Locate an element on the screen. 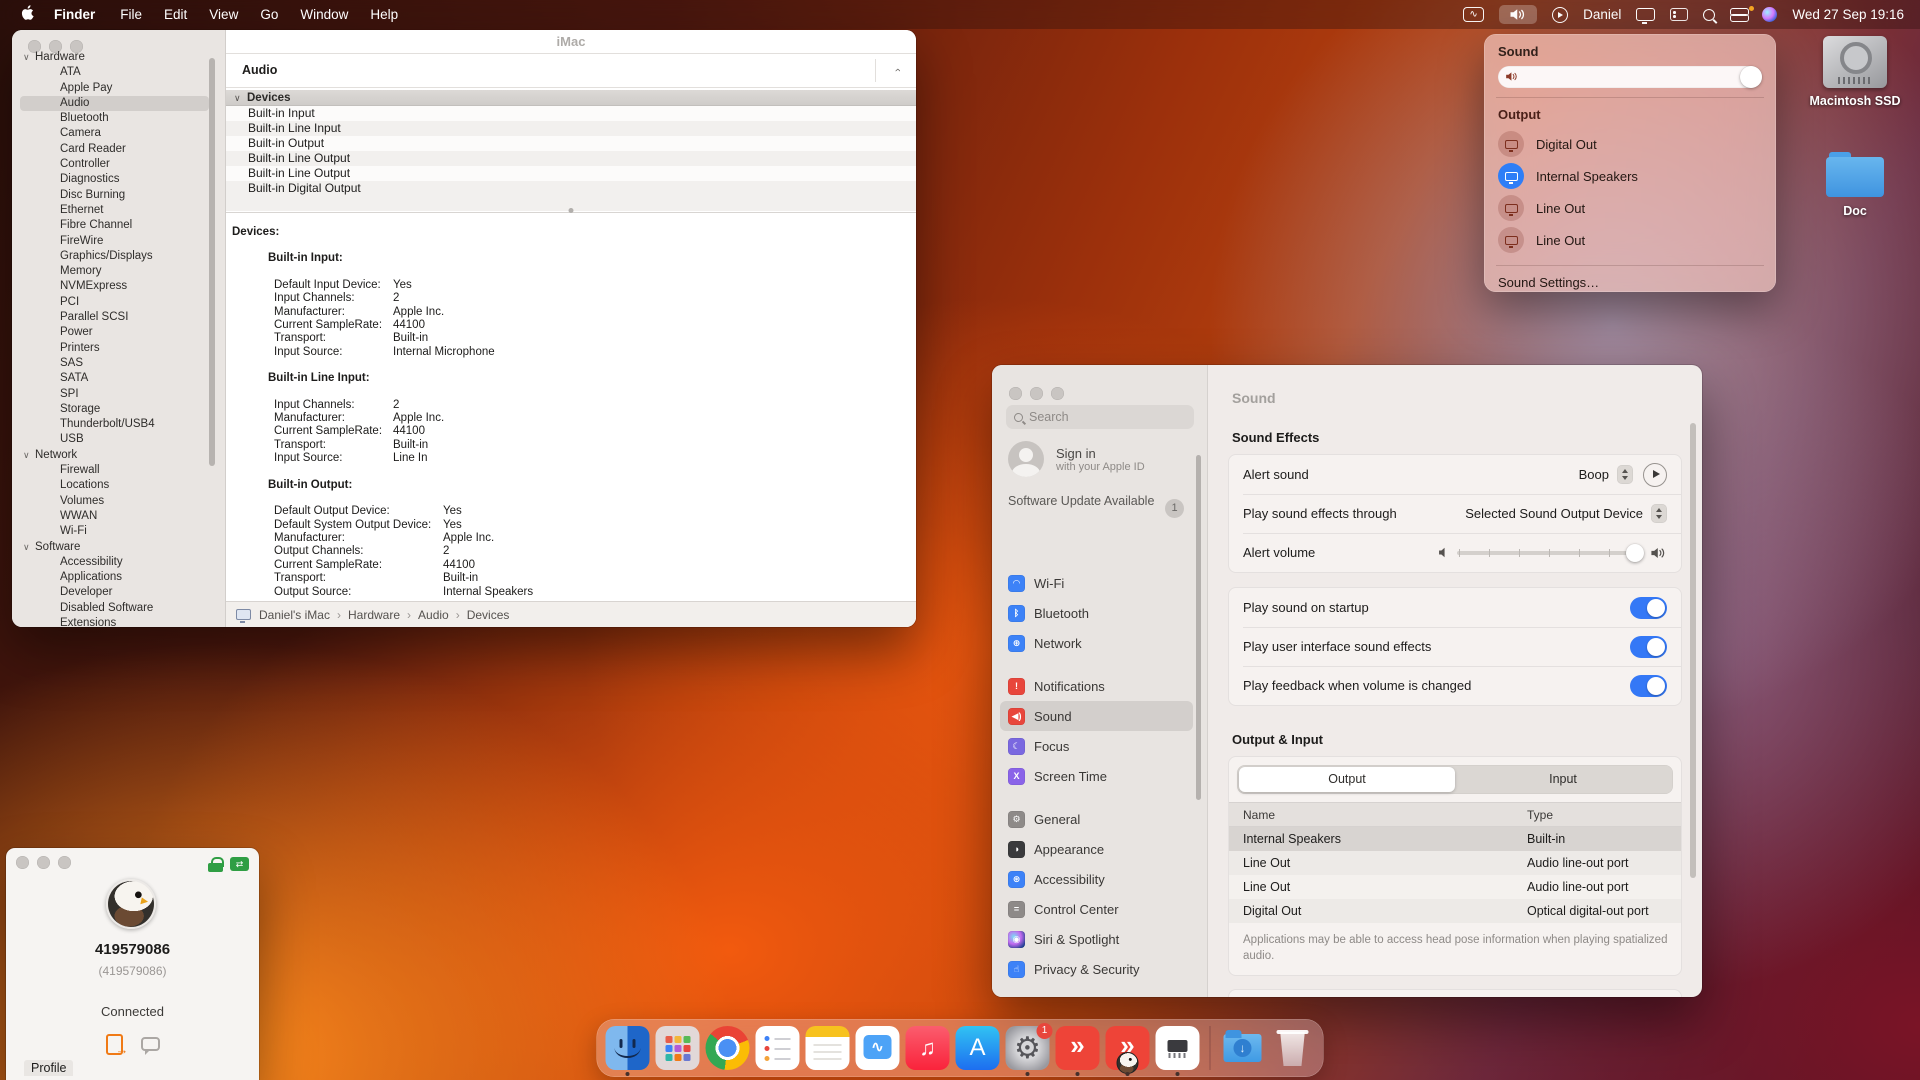  volume-slider-knob is located at coordinates (1751, 77).